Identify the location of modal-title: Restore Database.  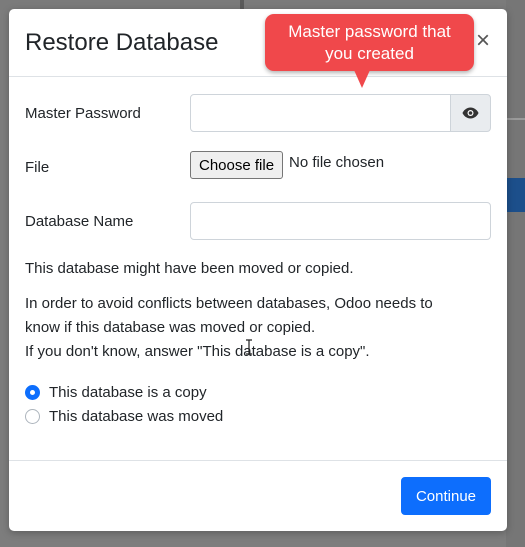
(122, 42).